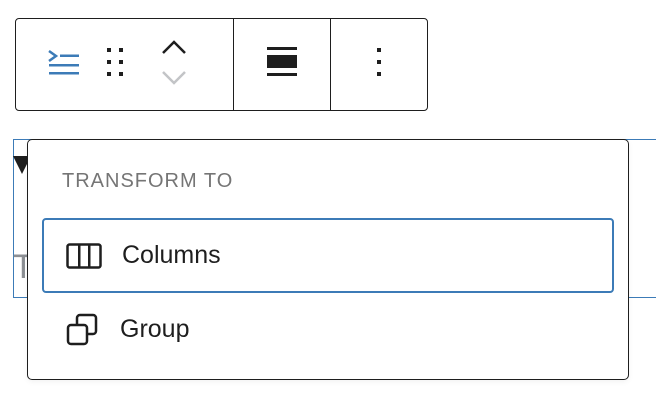  I want to click on toolbar-group-more, so click(379, 64).